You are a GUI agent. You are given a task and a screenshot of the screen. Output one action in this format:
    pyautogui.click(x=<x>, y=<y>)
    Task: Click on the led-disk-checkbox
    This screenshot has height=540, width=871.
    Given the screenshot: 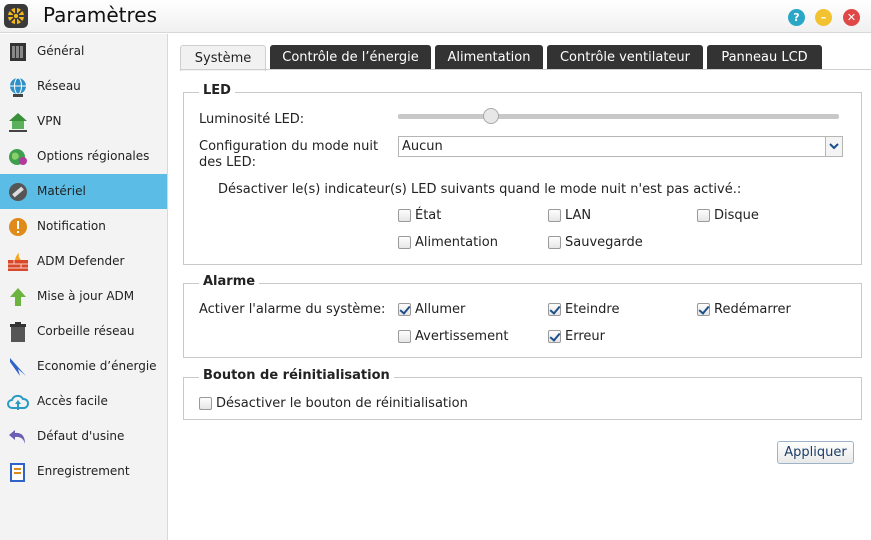 What is the action you would take?
    pyautogui.click(x=703, y=215)
    